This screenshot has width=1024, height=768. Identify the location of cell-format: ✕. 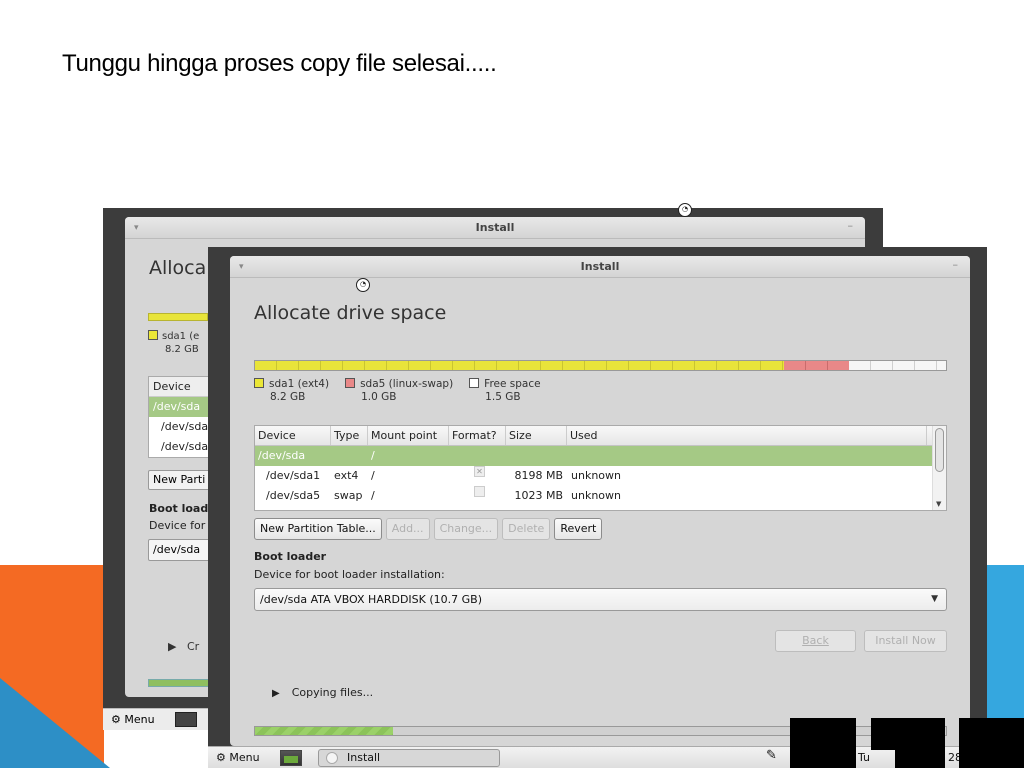
(477, 476).